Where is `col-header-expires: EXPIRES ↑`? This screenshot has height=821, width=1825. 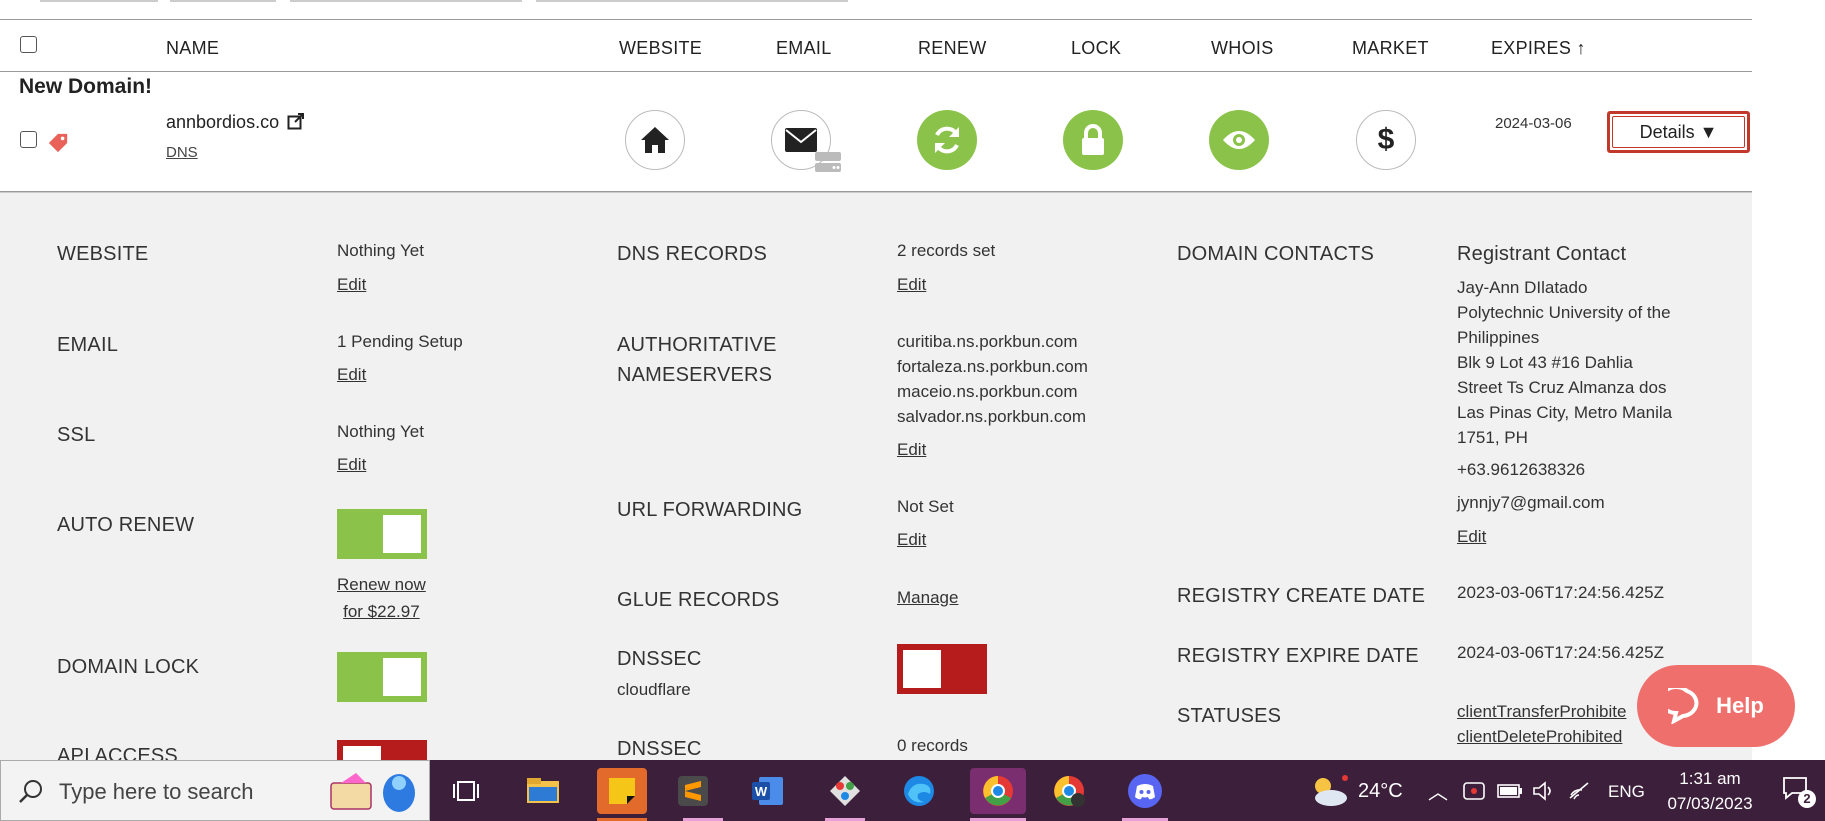 col-header-expires: EXPIRES ↑ is located at coordinates (1538, 48).